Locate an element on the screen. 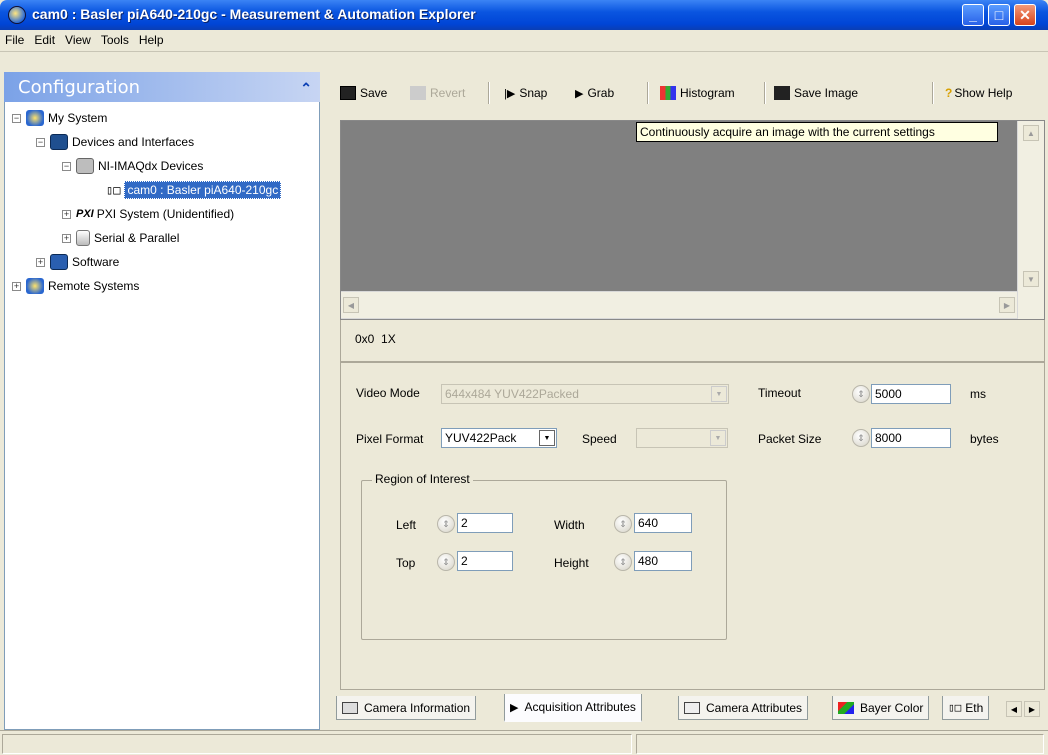 The height and width of the screenshot is (755, 1048). top-spinner-icon: ⇕ is located at coordinates (446, 562).